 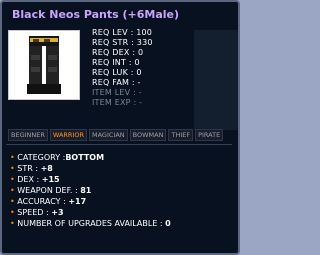 I want to click on detail-row: • NUMBER OF UPGRADES AVAILABLE : 0, so click(x=90, y=223).